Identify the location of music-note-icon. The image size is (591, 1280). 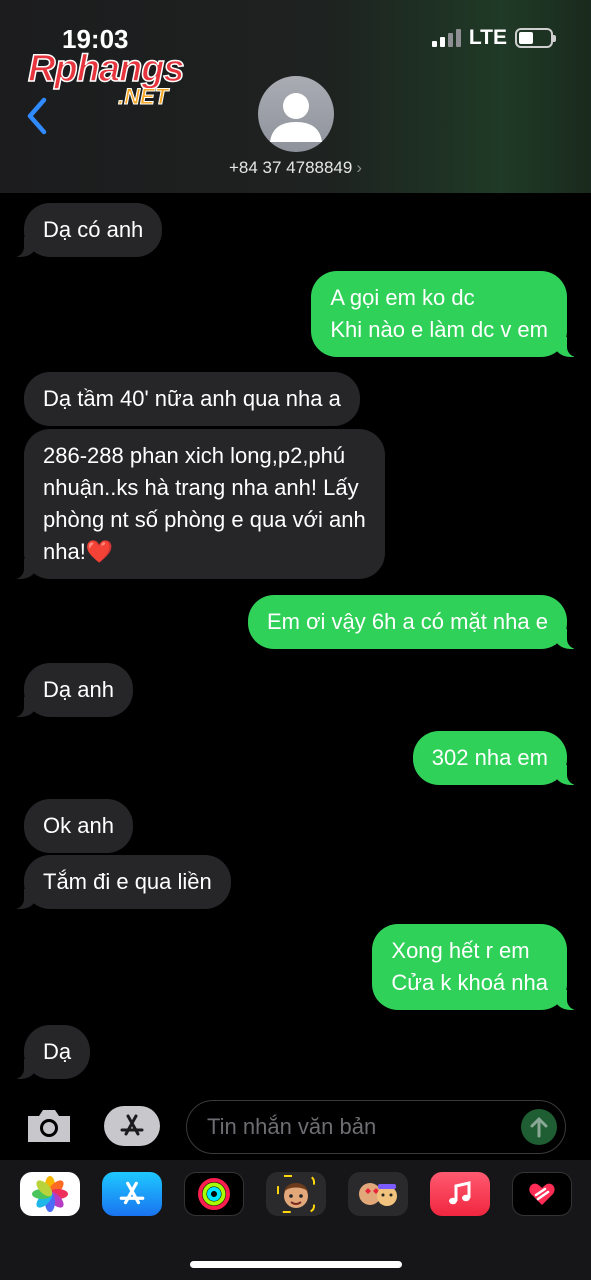
(460, 1193).